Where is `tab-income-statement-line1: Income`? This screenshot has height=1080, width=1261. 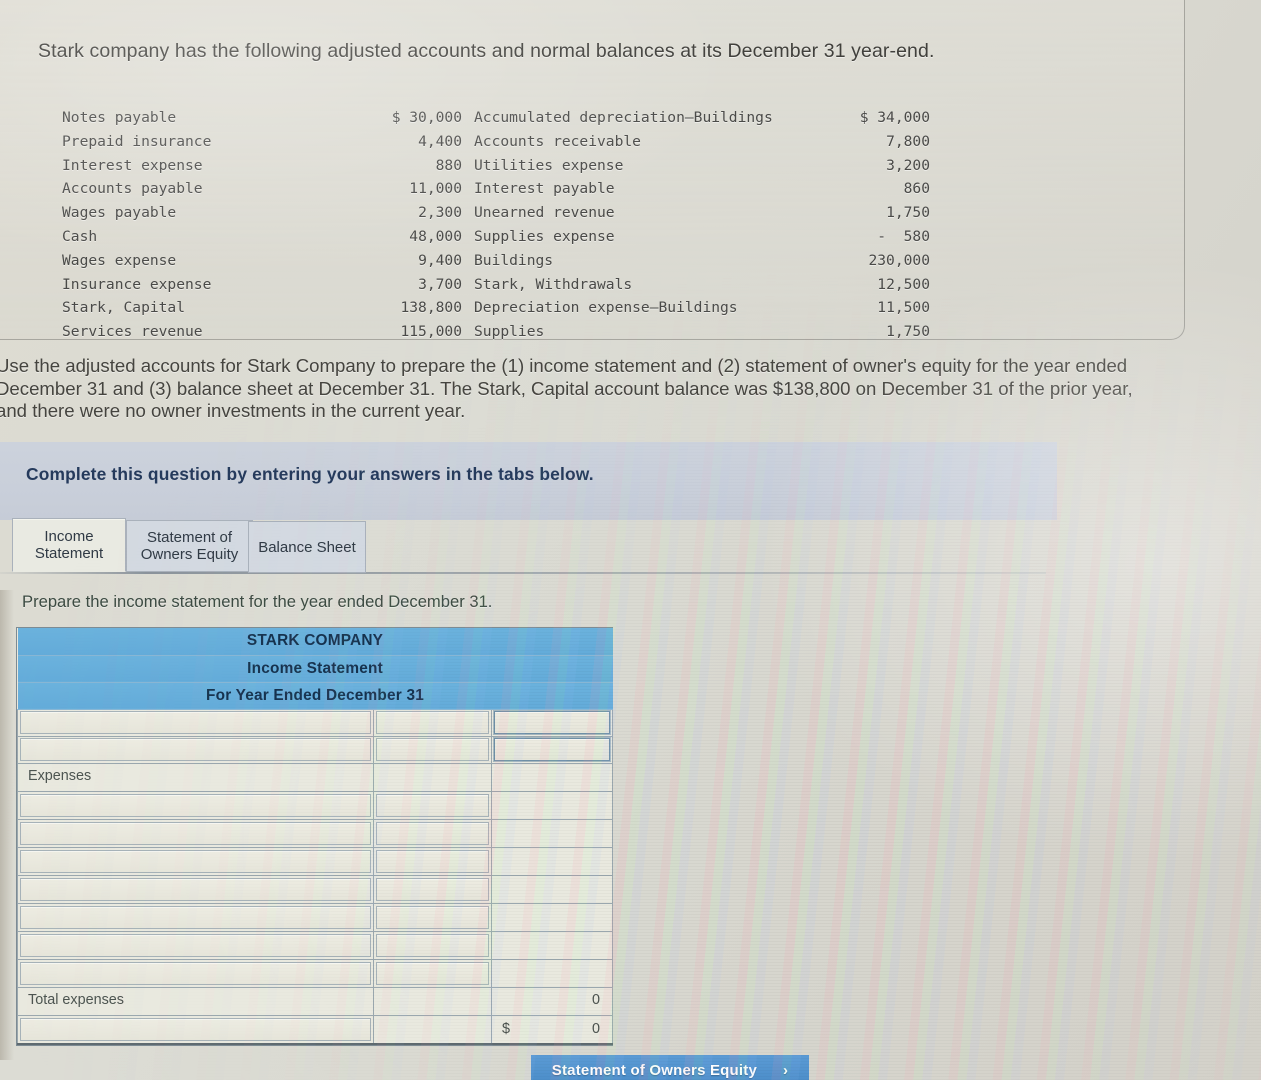 tab-income-statement-line1: Income is located at coordinates (69, 536).